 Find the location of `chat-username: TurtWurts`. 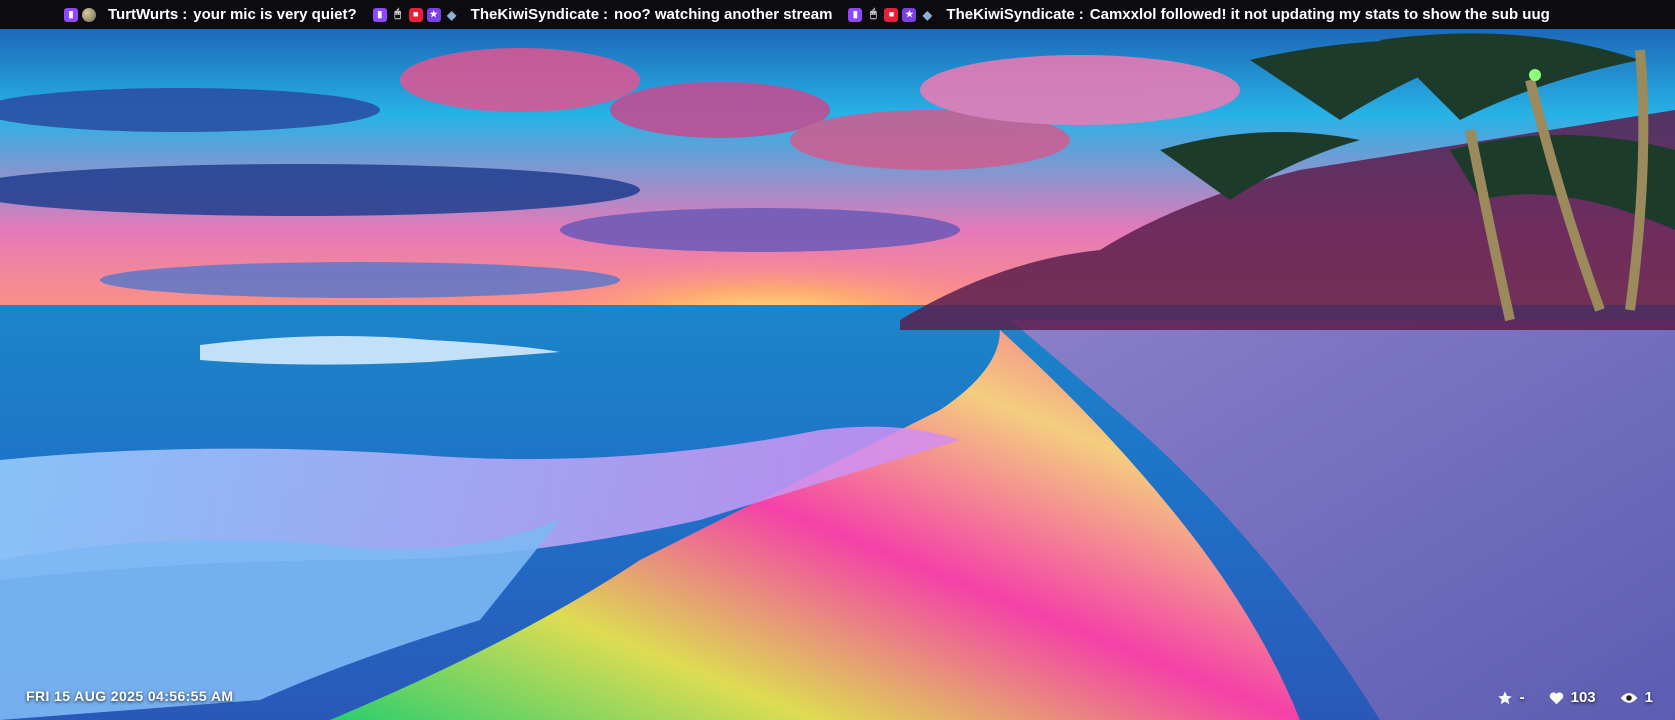

chat-username: TurtWurts is located at coordinates (143, 14).